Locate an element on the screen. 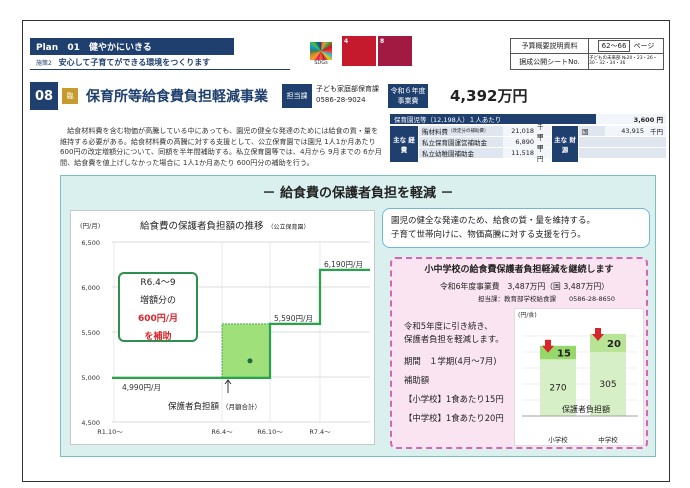 The height and width of the screenshot is (488, 690). subsidy-marker is located at coordinates (250, 361).